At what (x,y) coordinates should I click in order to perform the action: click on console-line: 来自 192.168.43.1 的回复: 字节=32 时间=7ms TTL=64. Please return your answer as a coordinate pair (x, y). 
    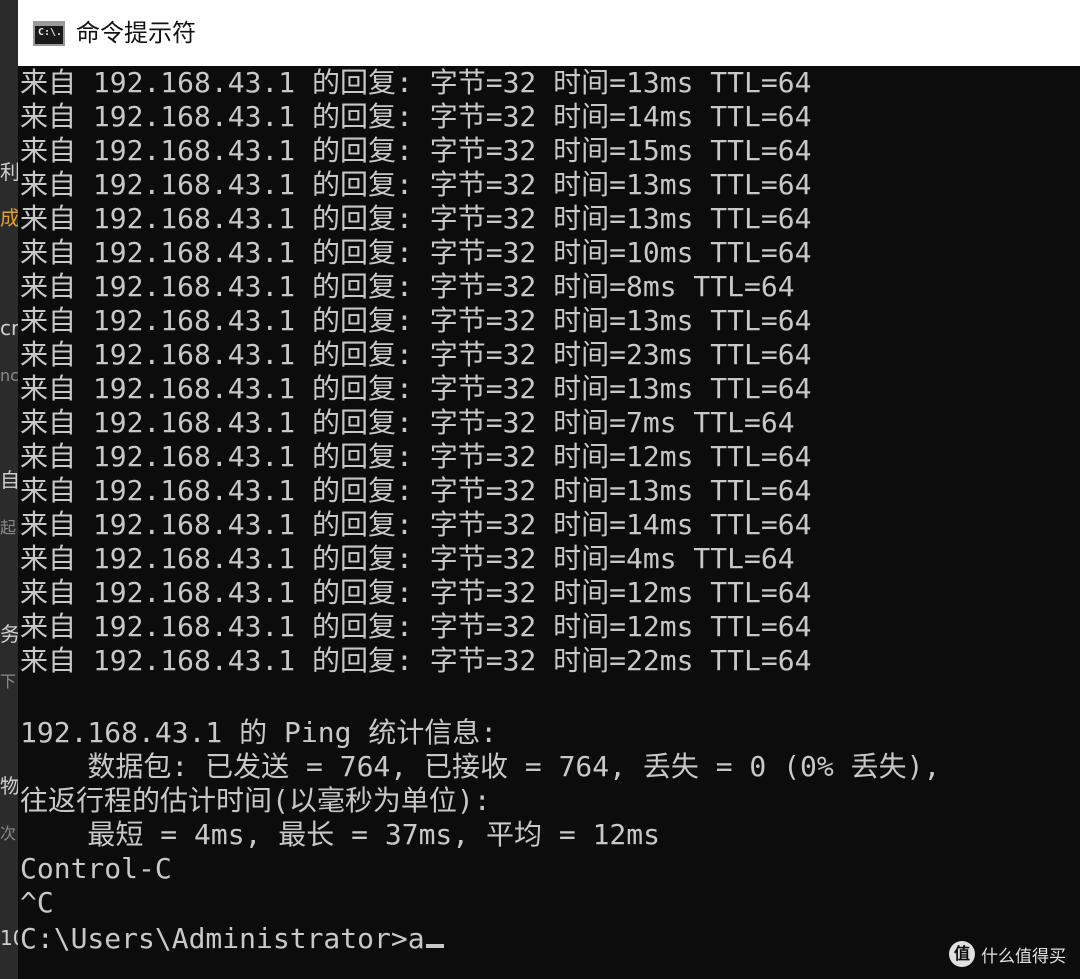
    Looking at the image, I should click on (407, 422).